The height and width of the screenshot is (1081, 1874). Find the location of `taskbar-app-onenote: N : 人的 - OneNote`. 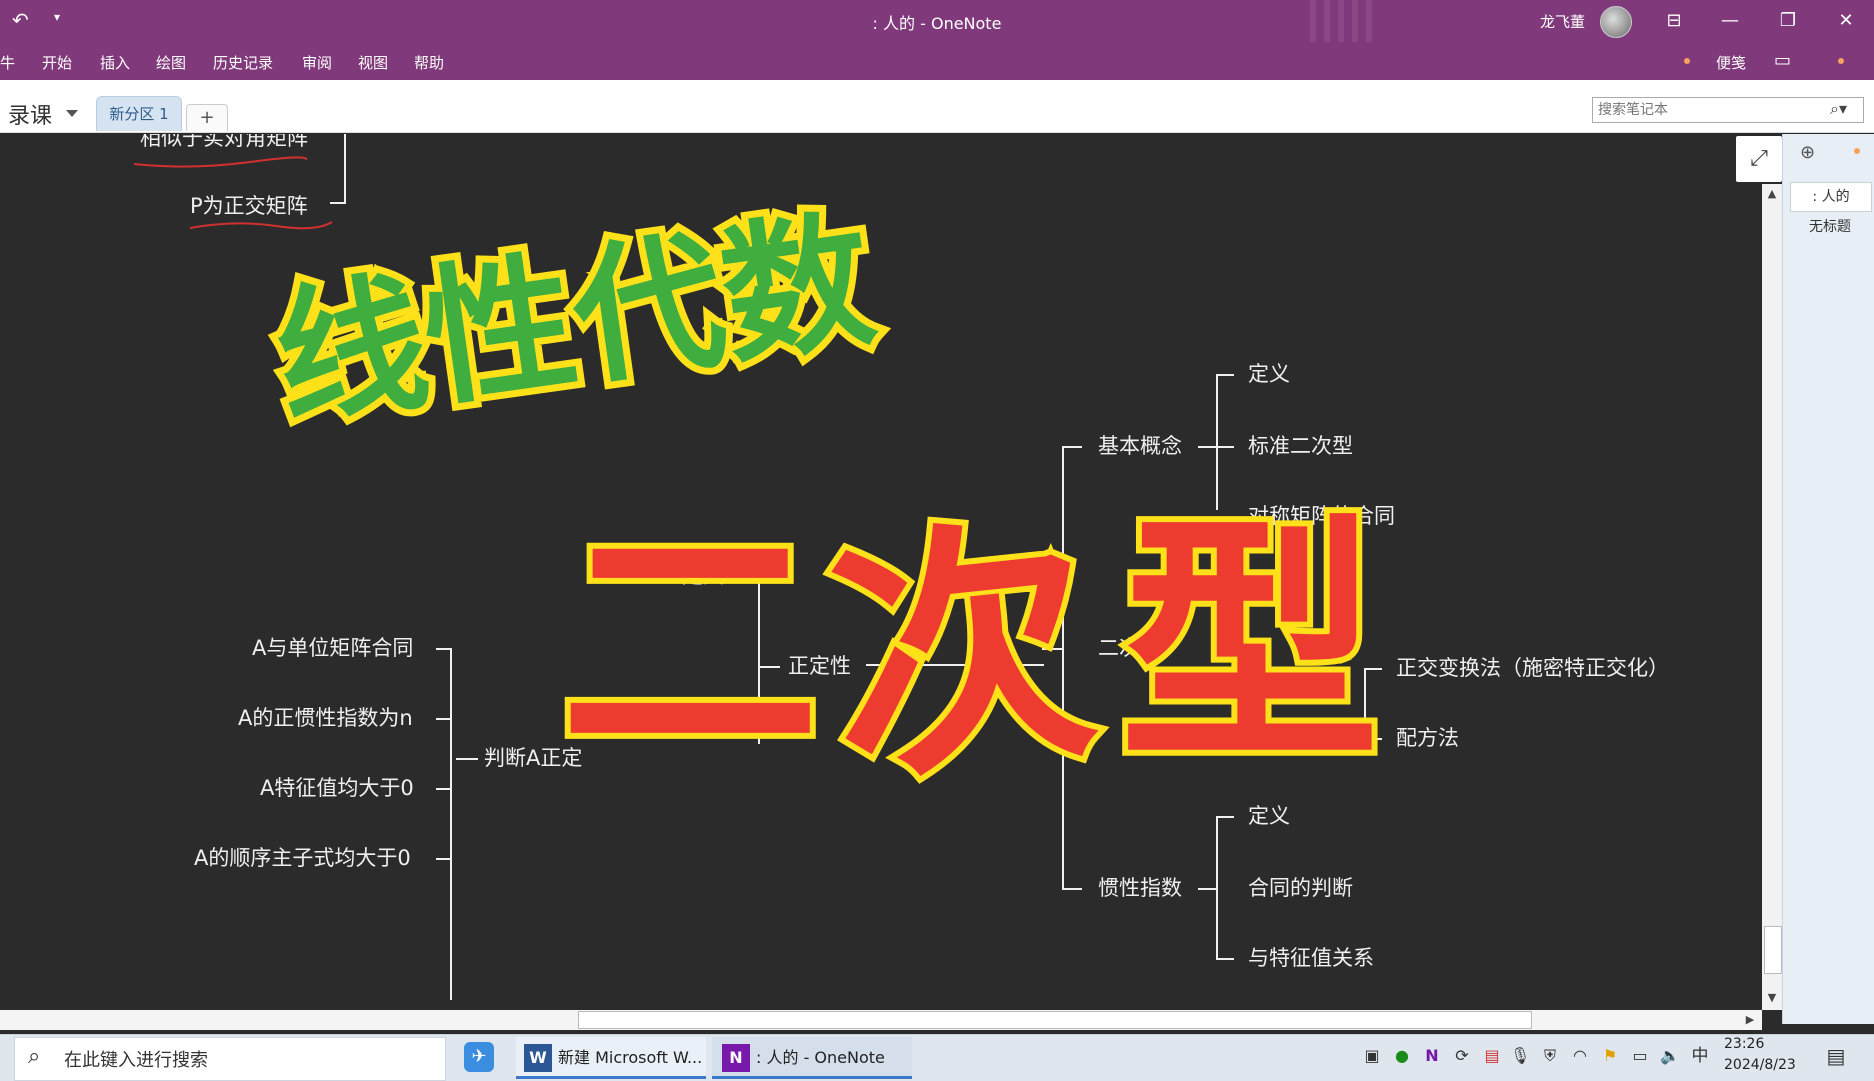

taskbar-app-onenote: N : 人的 - OneNote is located at coordinates (812, 1058).